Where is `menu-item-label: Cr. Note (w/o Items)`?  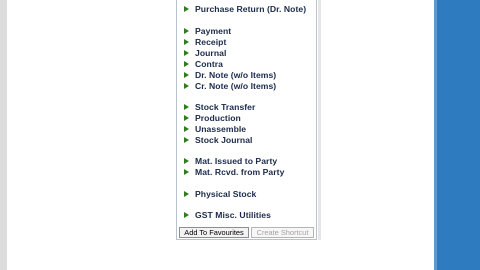 menu-item-label: Cr. Note (w/o Items) is located at coordinates (236, 85).